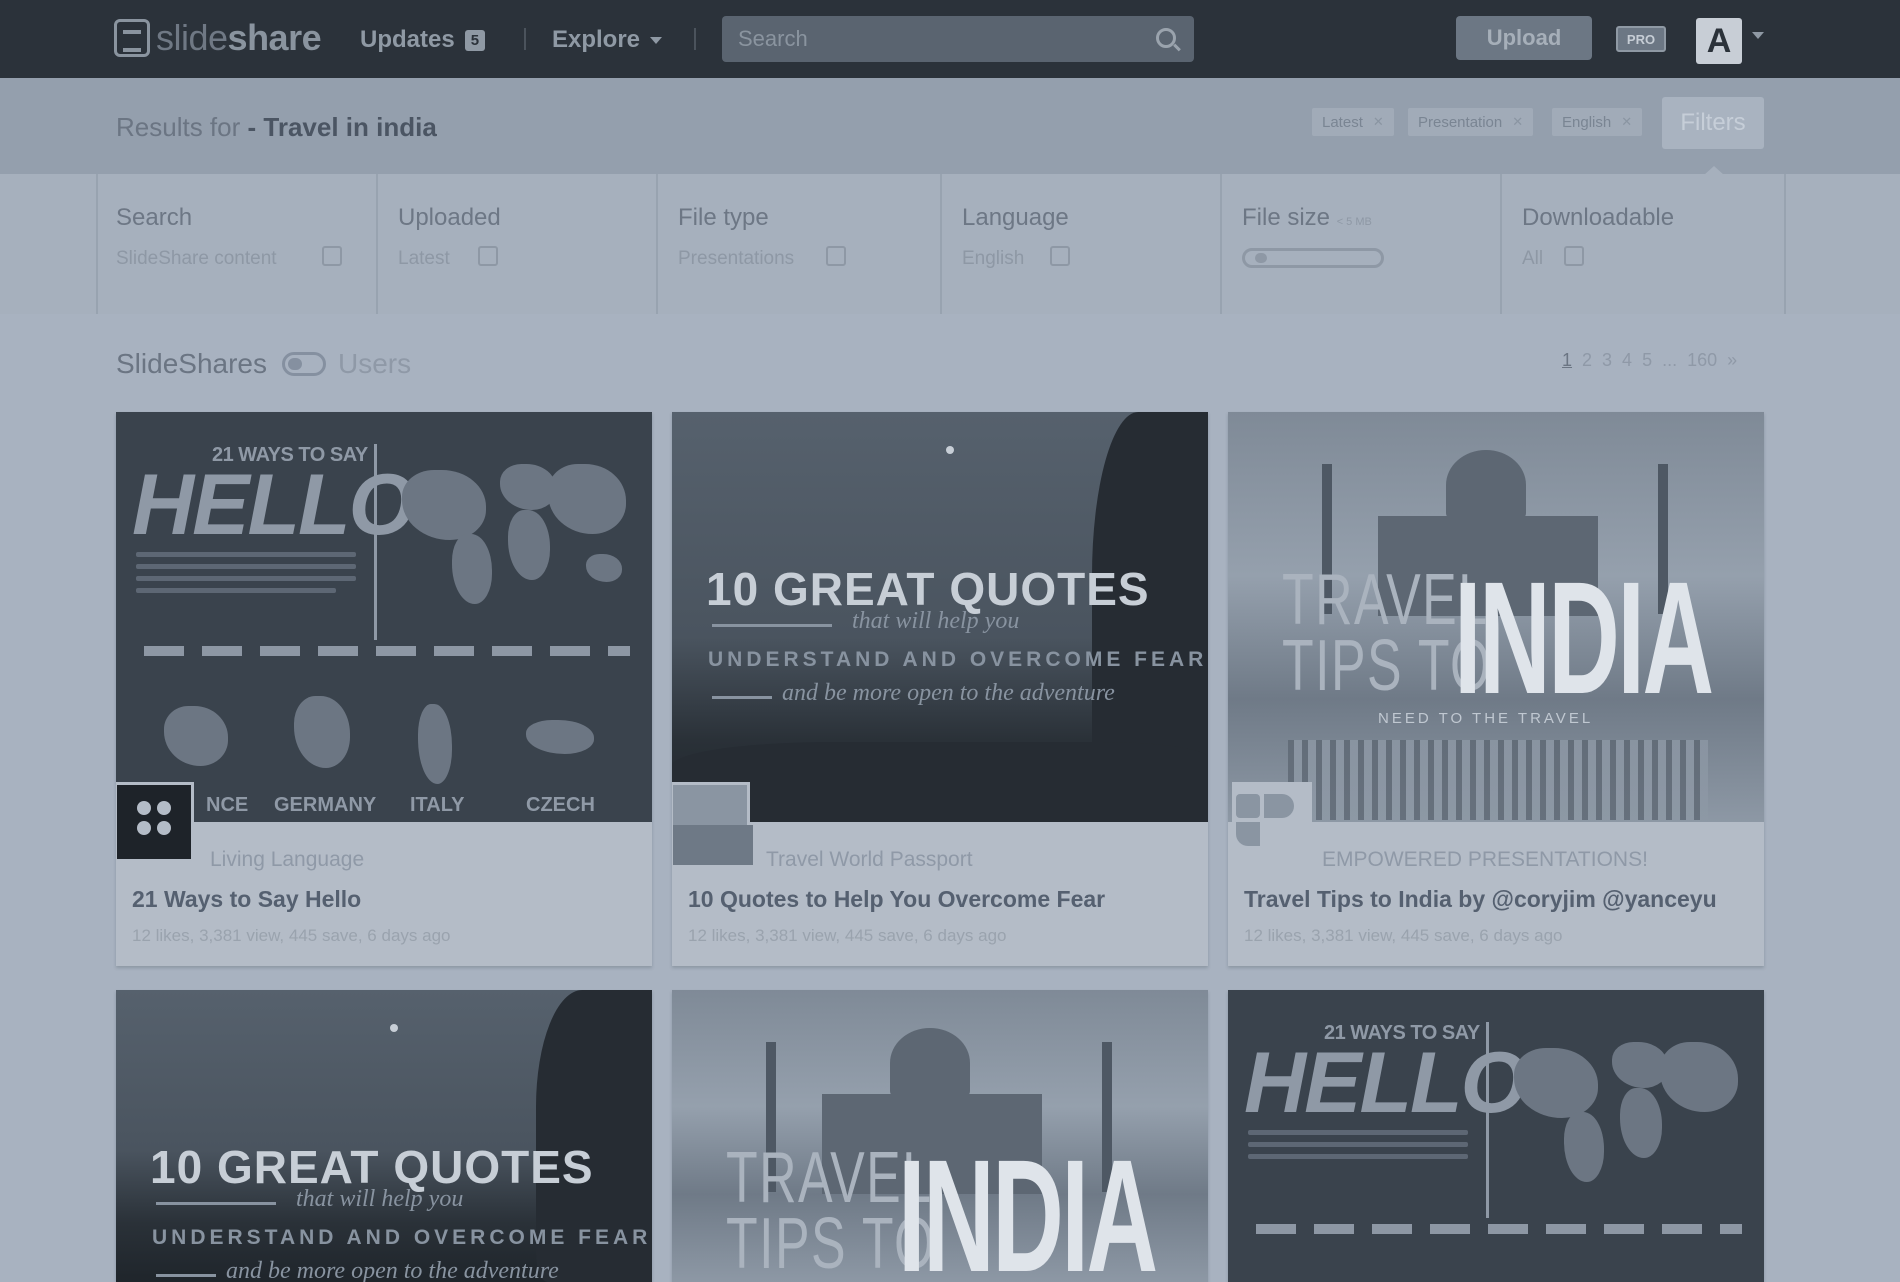 The image size is (1900, 1282). Describe the element at coordinates (1360, 244) in the screenshot. I see `filter-column-file-size` at that location.